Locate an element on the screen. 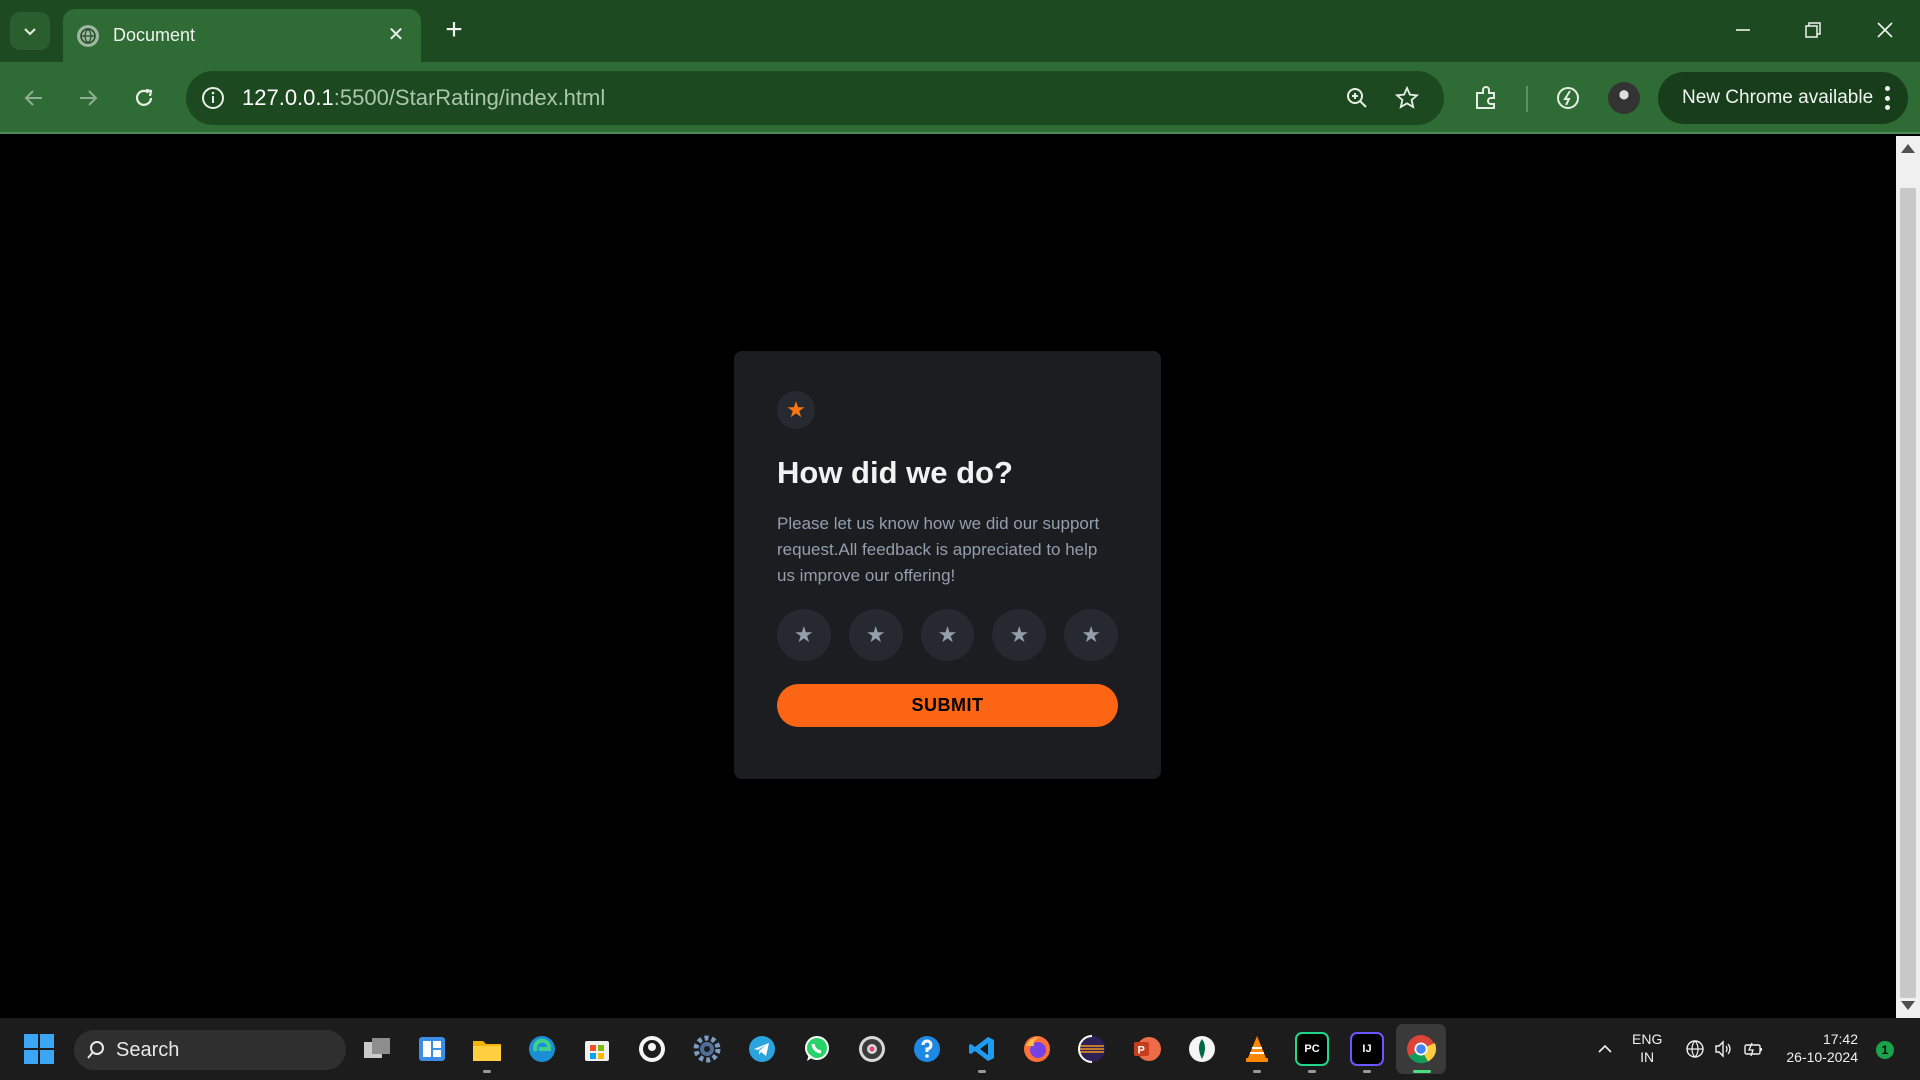  chrome-update-button: New Chrome available is located at coordinates (1783, 98).